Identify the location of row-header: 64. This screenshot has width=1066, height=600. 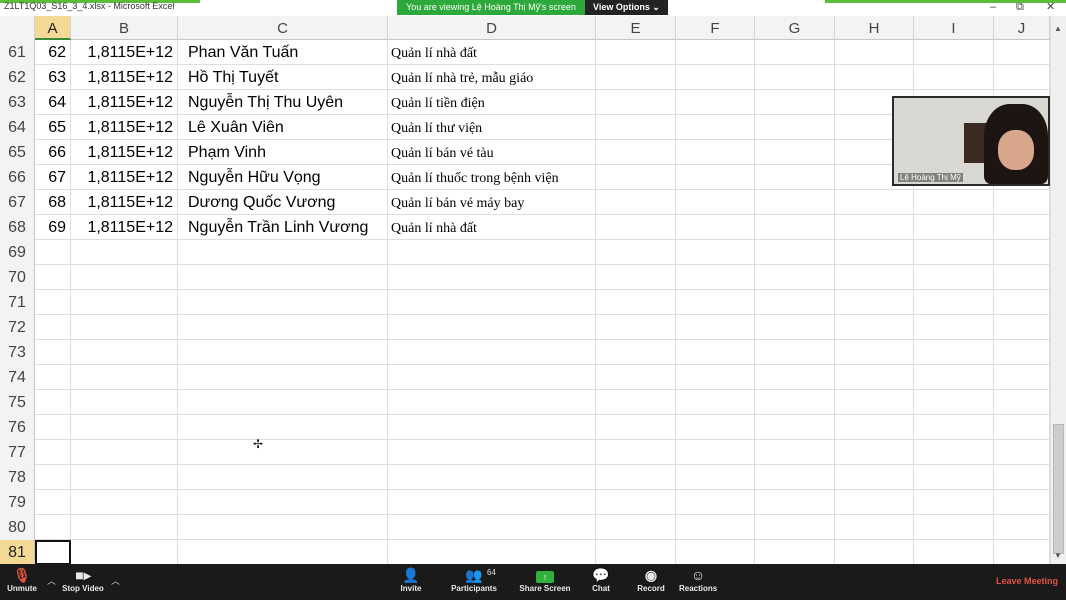
(17, 127).